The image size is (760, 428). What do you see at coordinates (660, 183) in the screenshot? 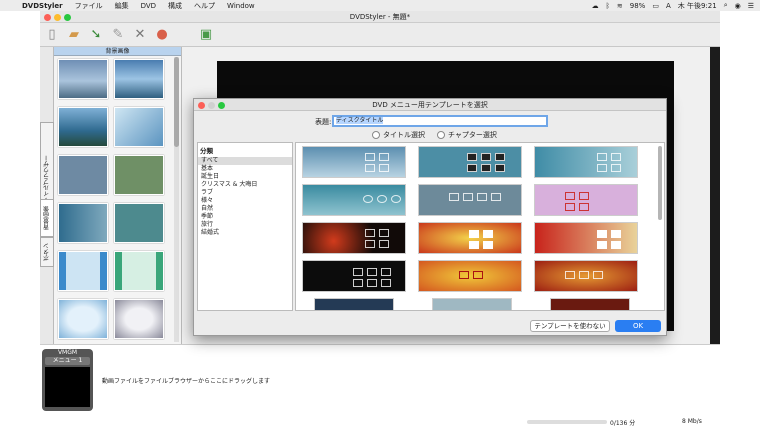
I see `template-scrollbar` at bounding box center [660, 183].